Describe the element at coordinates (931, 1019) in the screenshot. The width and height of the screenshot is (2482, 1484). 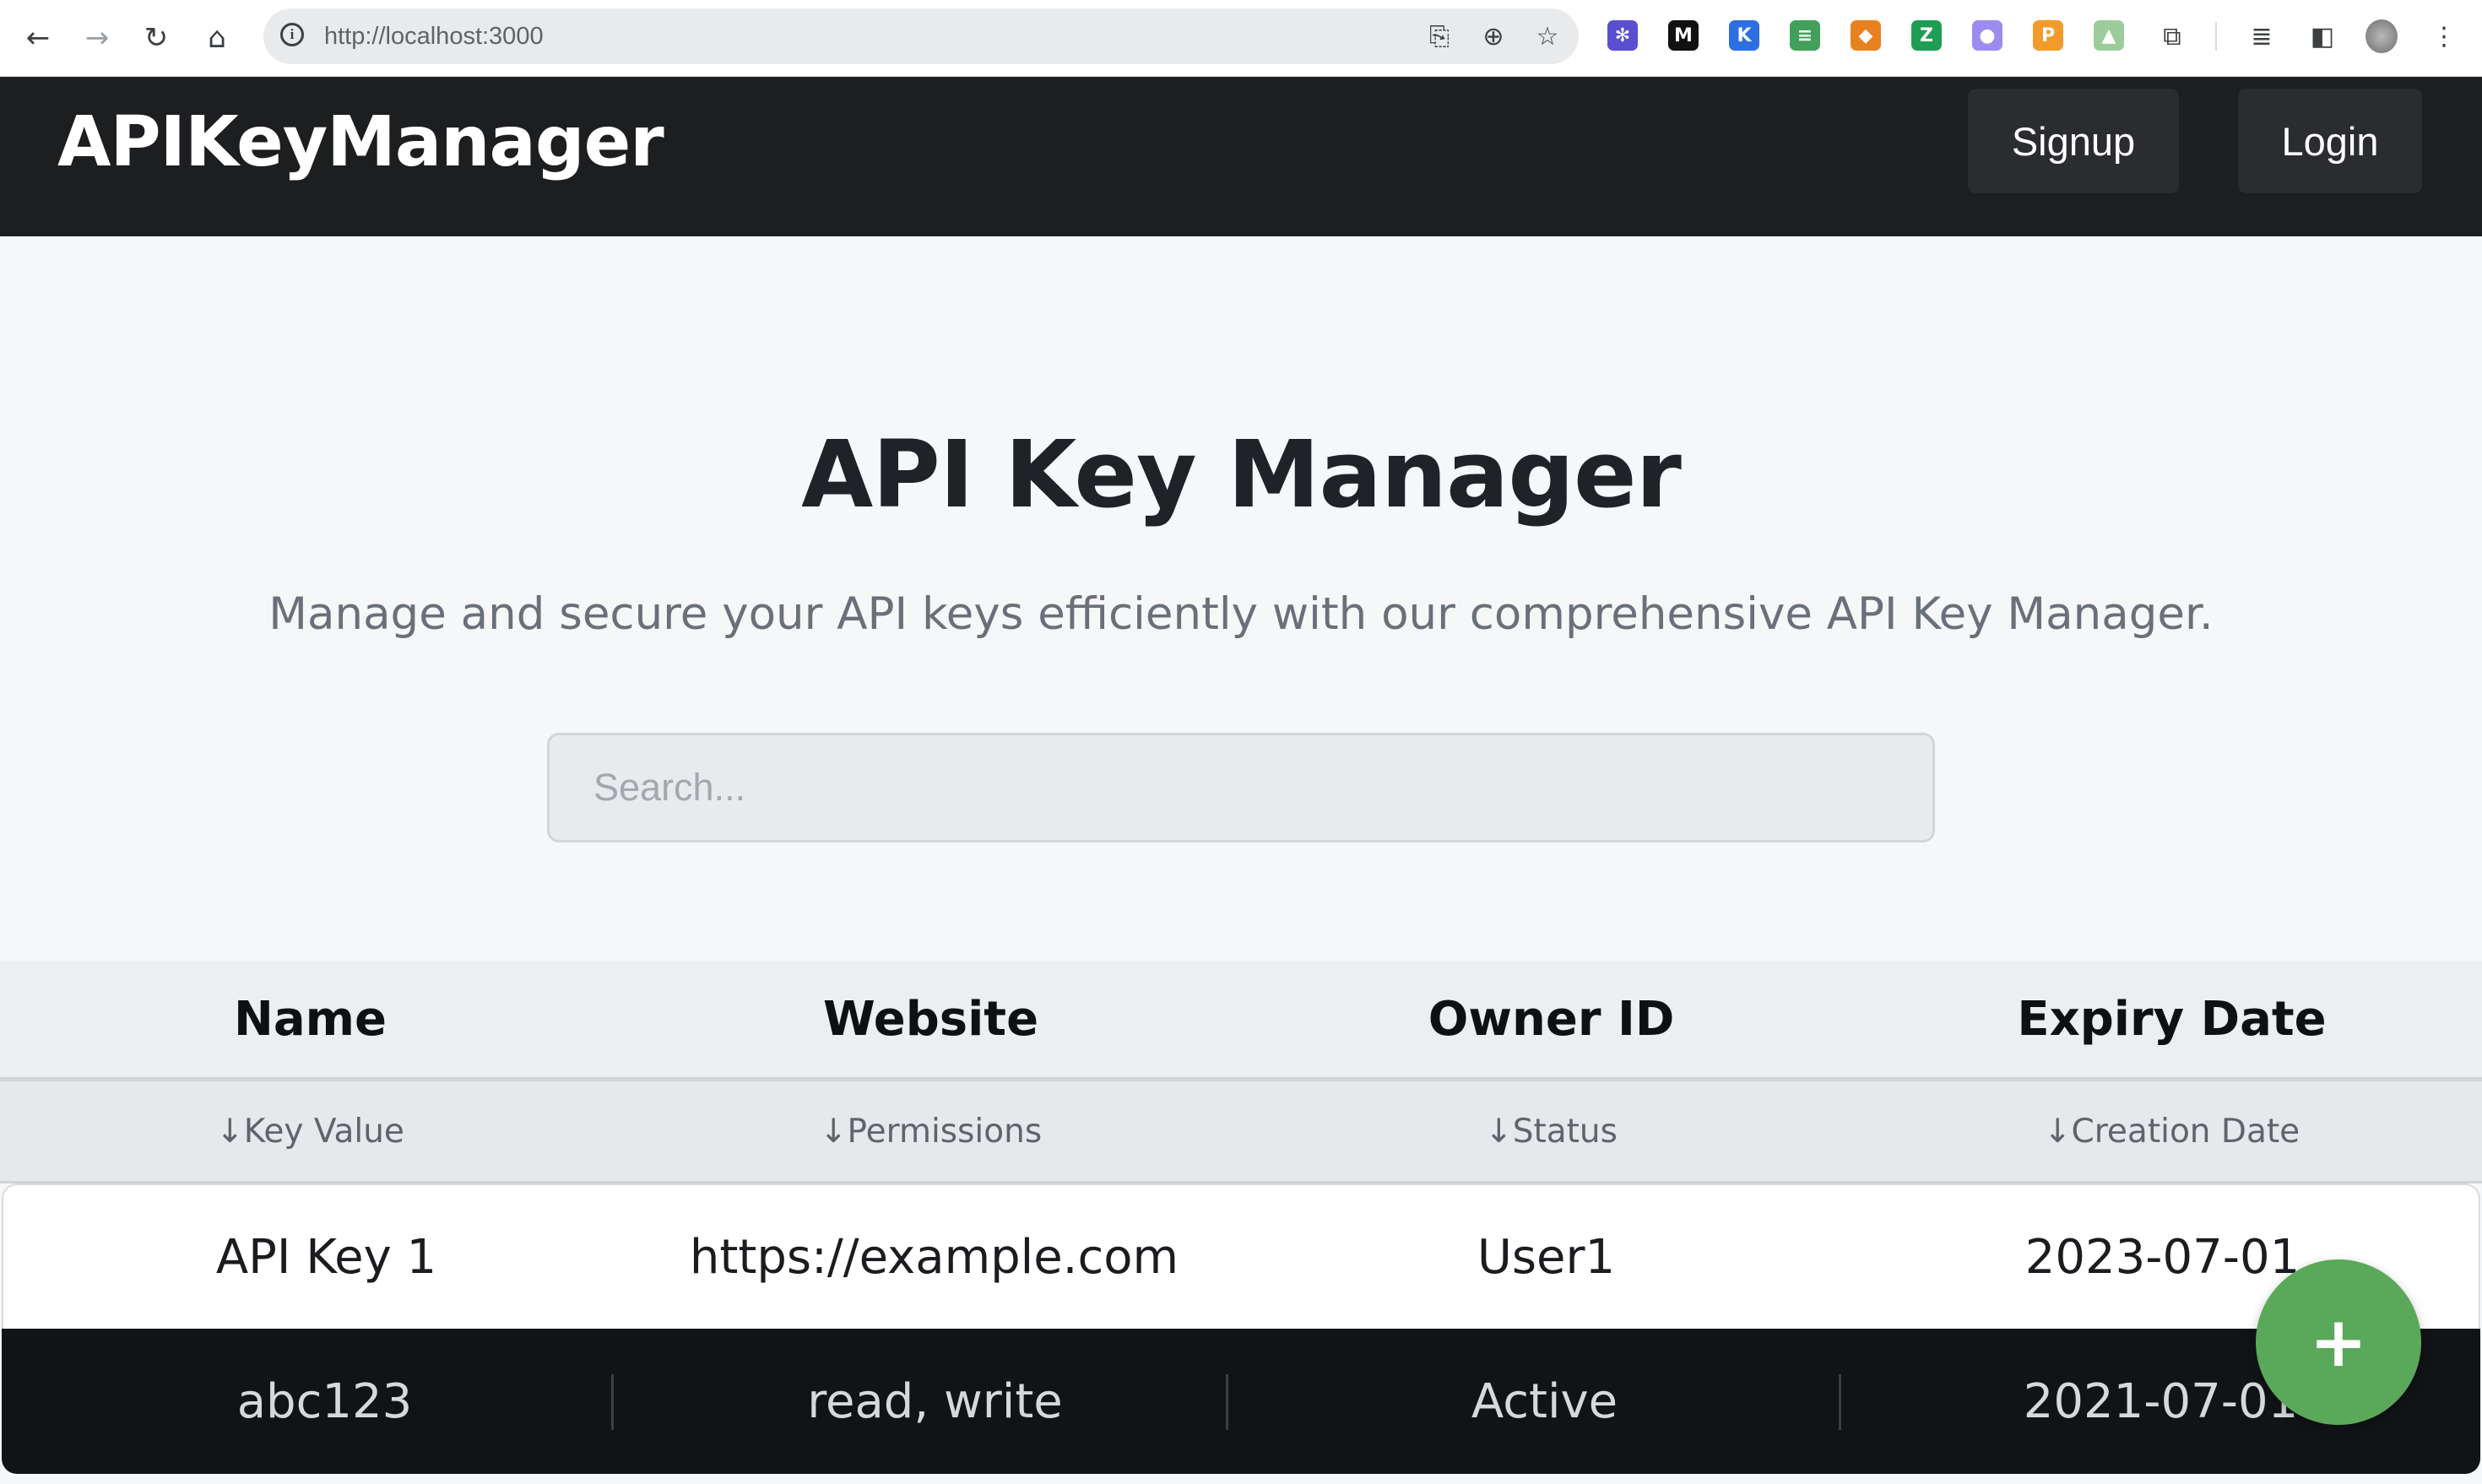
I see `column-header-website: Website` at that location.